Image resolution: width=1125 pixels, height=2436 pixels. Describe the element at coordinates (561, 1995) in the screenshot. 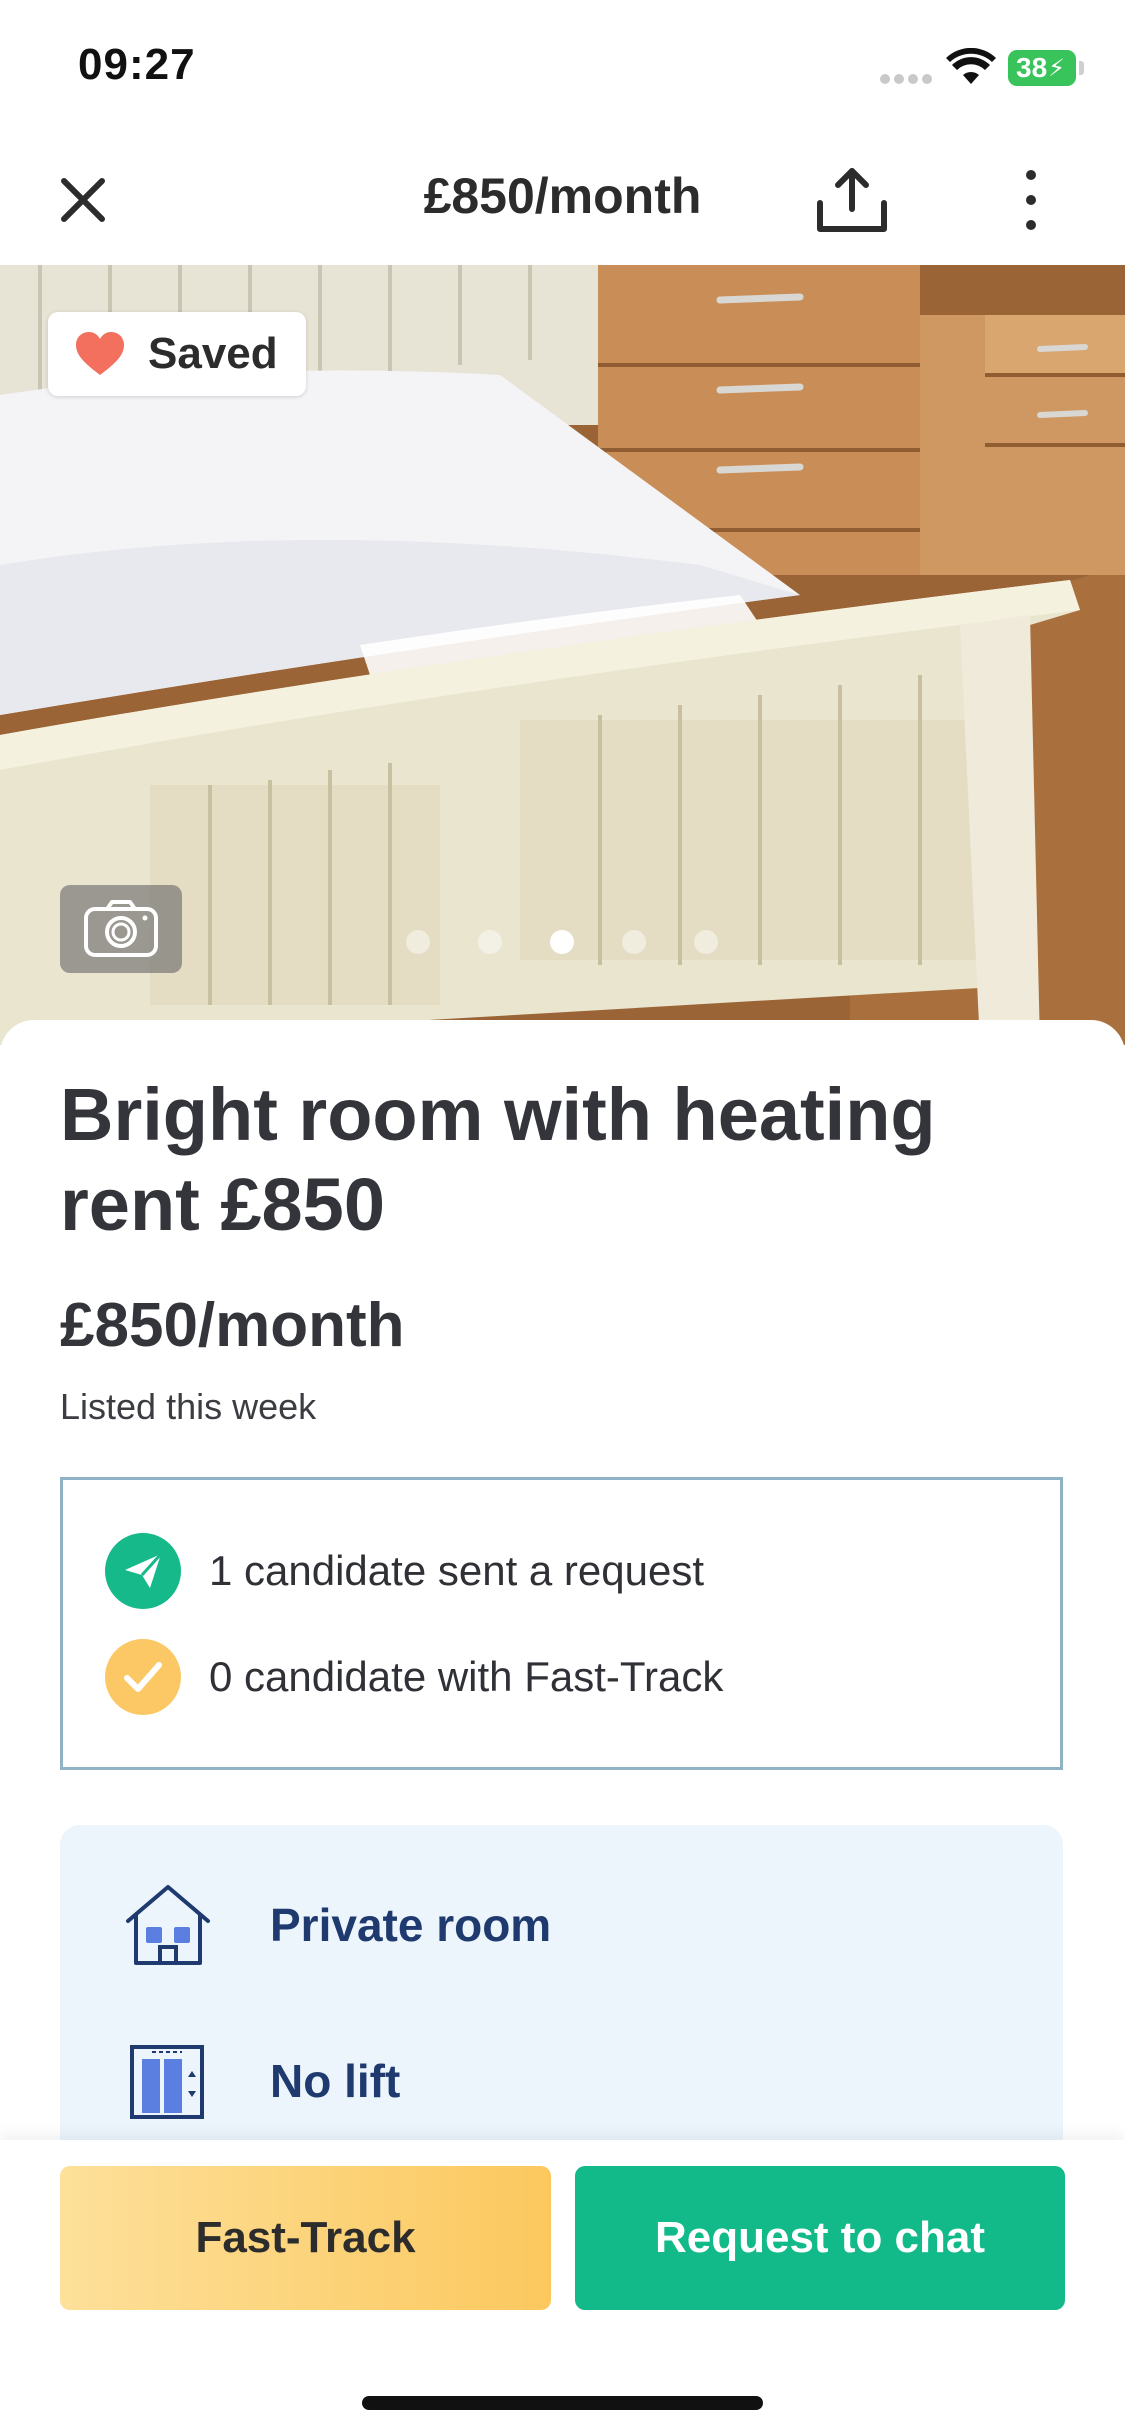

I see `property-features: Private room No lift` at that location.